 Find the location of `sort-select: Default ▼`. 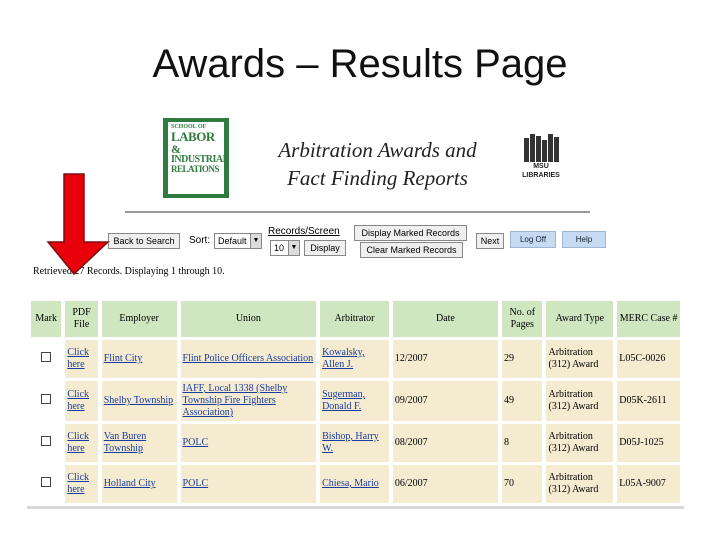

sort-select: Default ▼ is located at coordinates (238, 241).